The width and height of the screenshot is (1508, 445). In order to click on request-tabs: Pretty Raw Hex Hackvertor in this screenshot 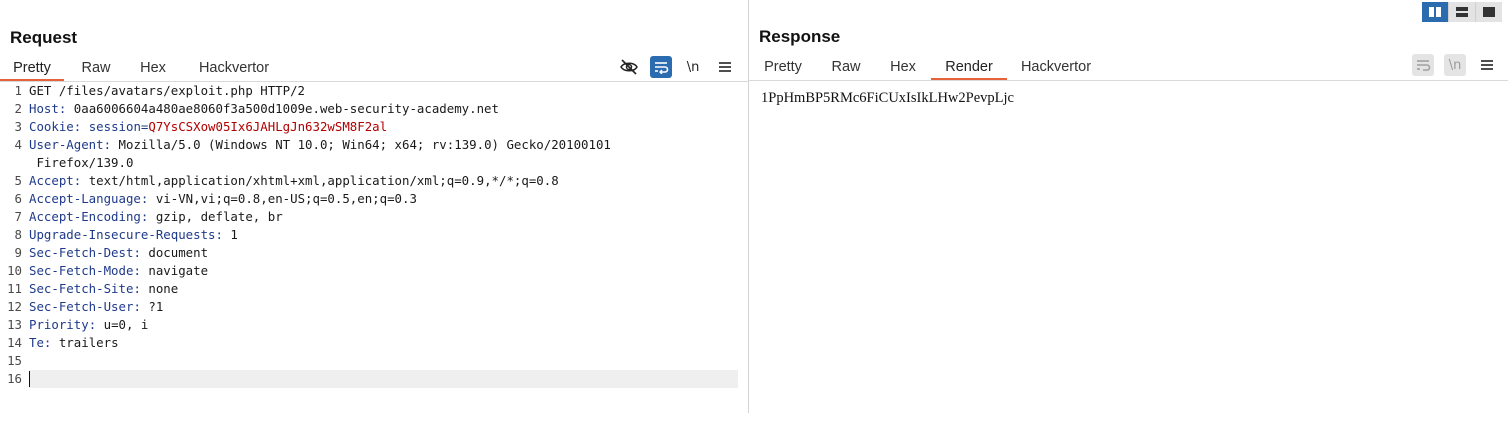, I will do `click(145, 69)`.